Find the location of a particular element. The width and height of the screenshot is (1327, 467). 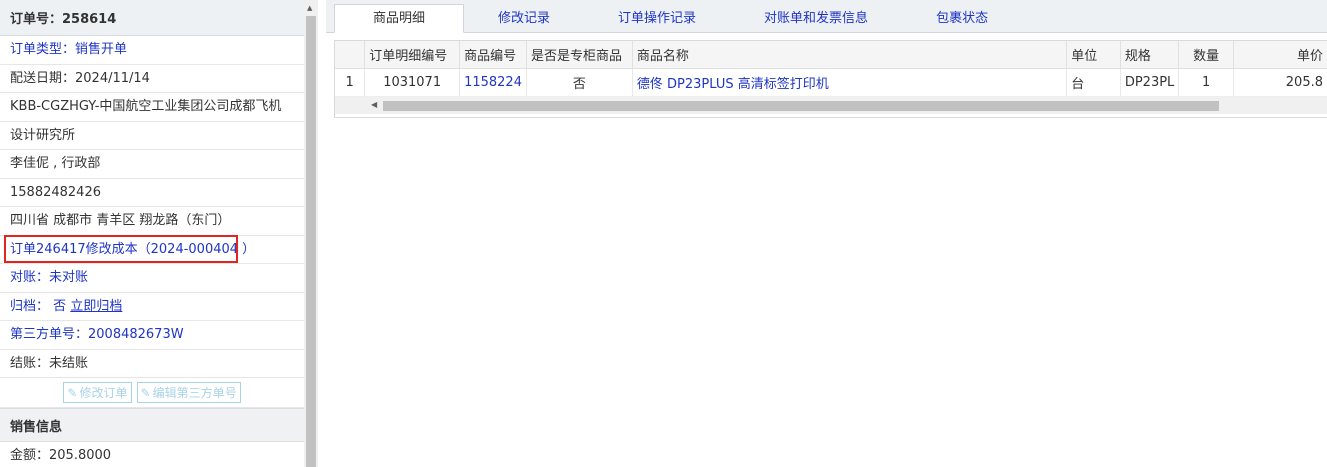

order-number-header: 订单号：258614 is located at coordinates (152, 18).